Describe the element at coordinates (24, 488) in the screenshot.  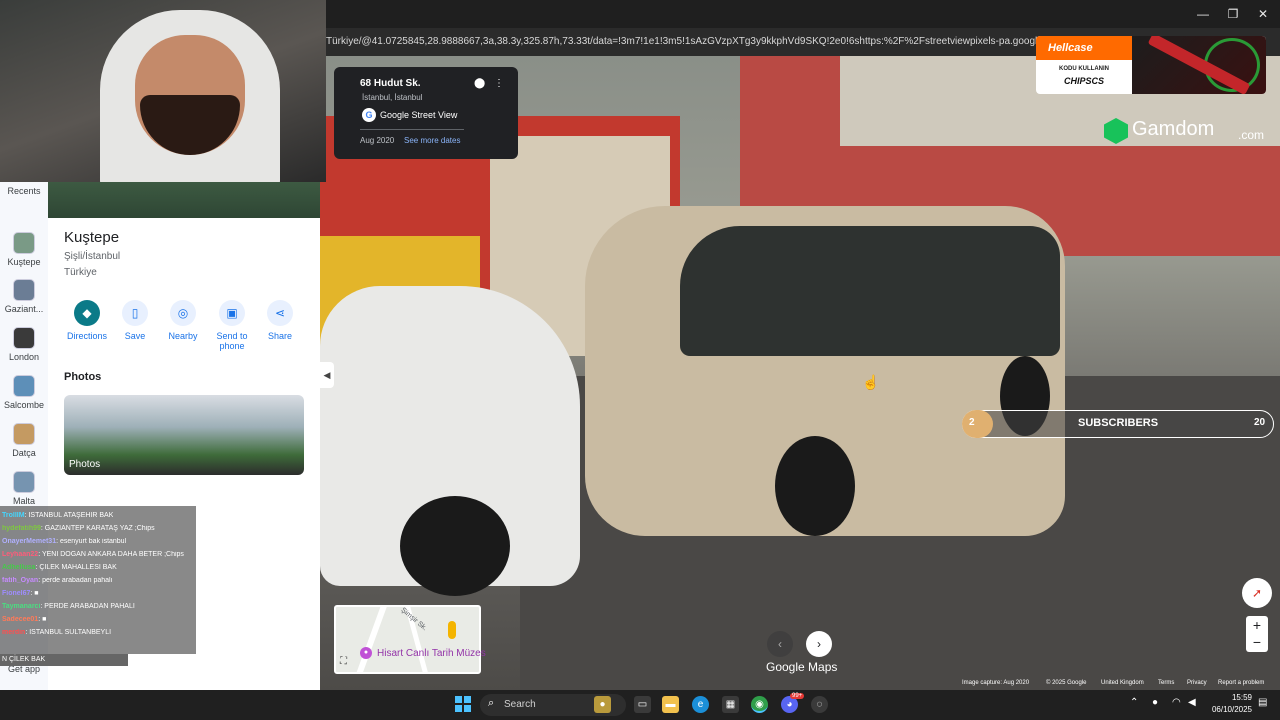
I see `recent-item-malta: Malta` at that location.